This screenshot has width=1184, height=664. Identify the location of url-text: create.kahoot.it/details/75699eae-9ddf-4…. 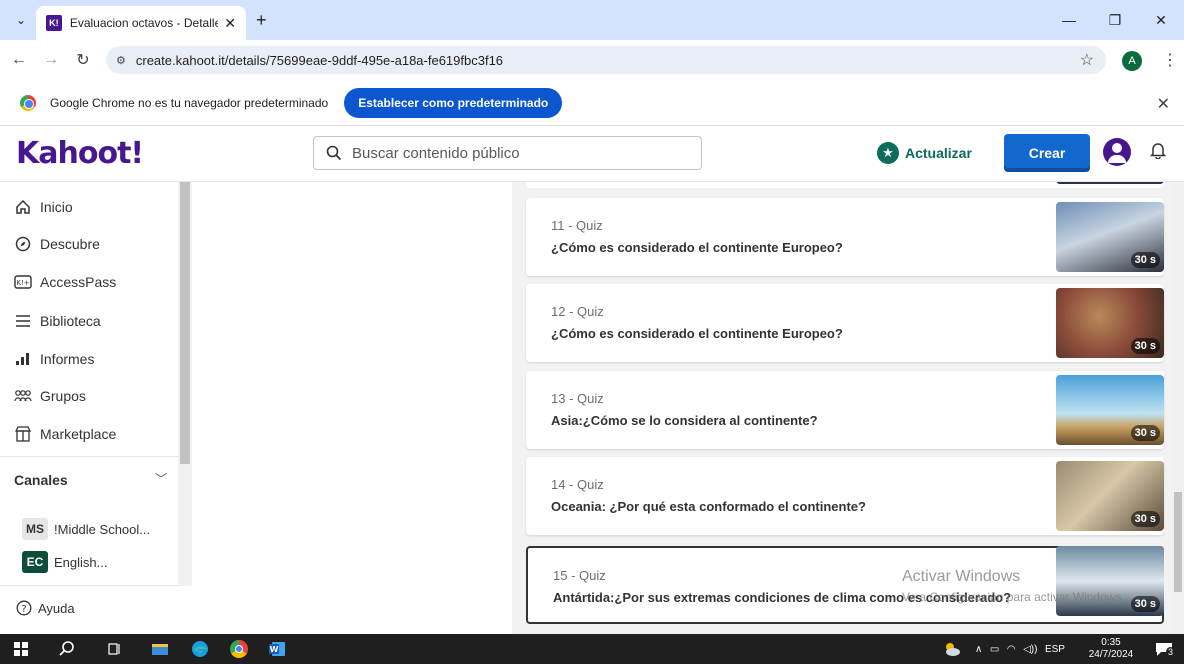
(319, 60).